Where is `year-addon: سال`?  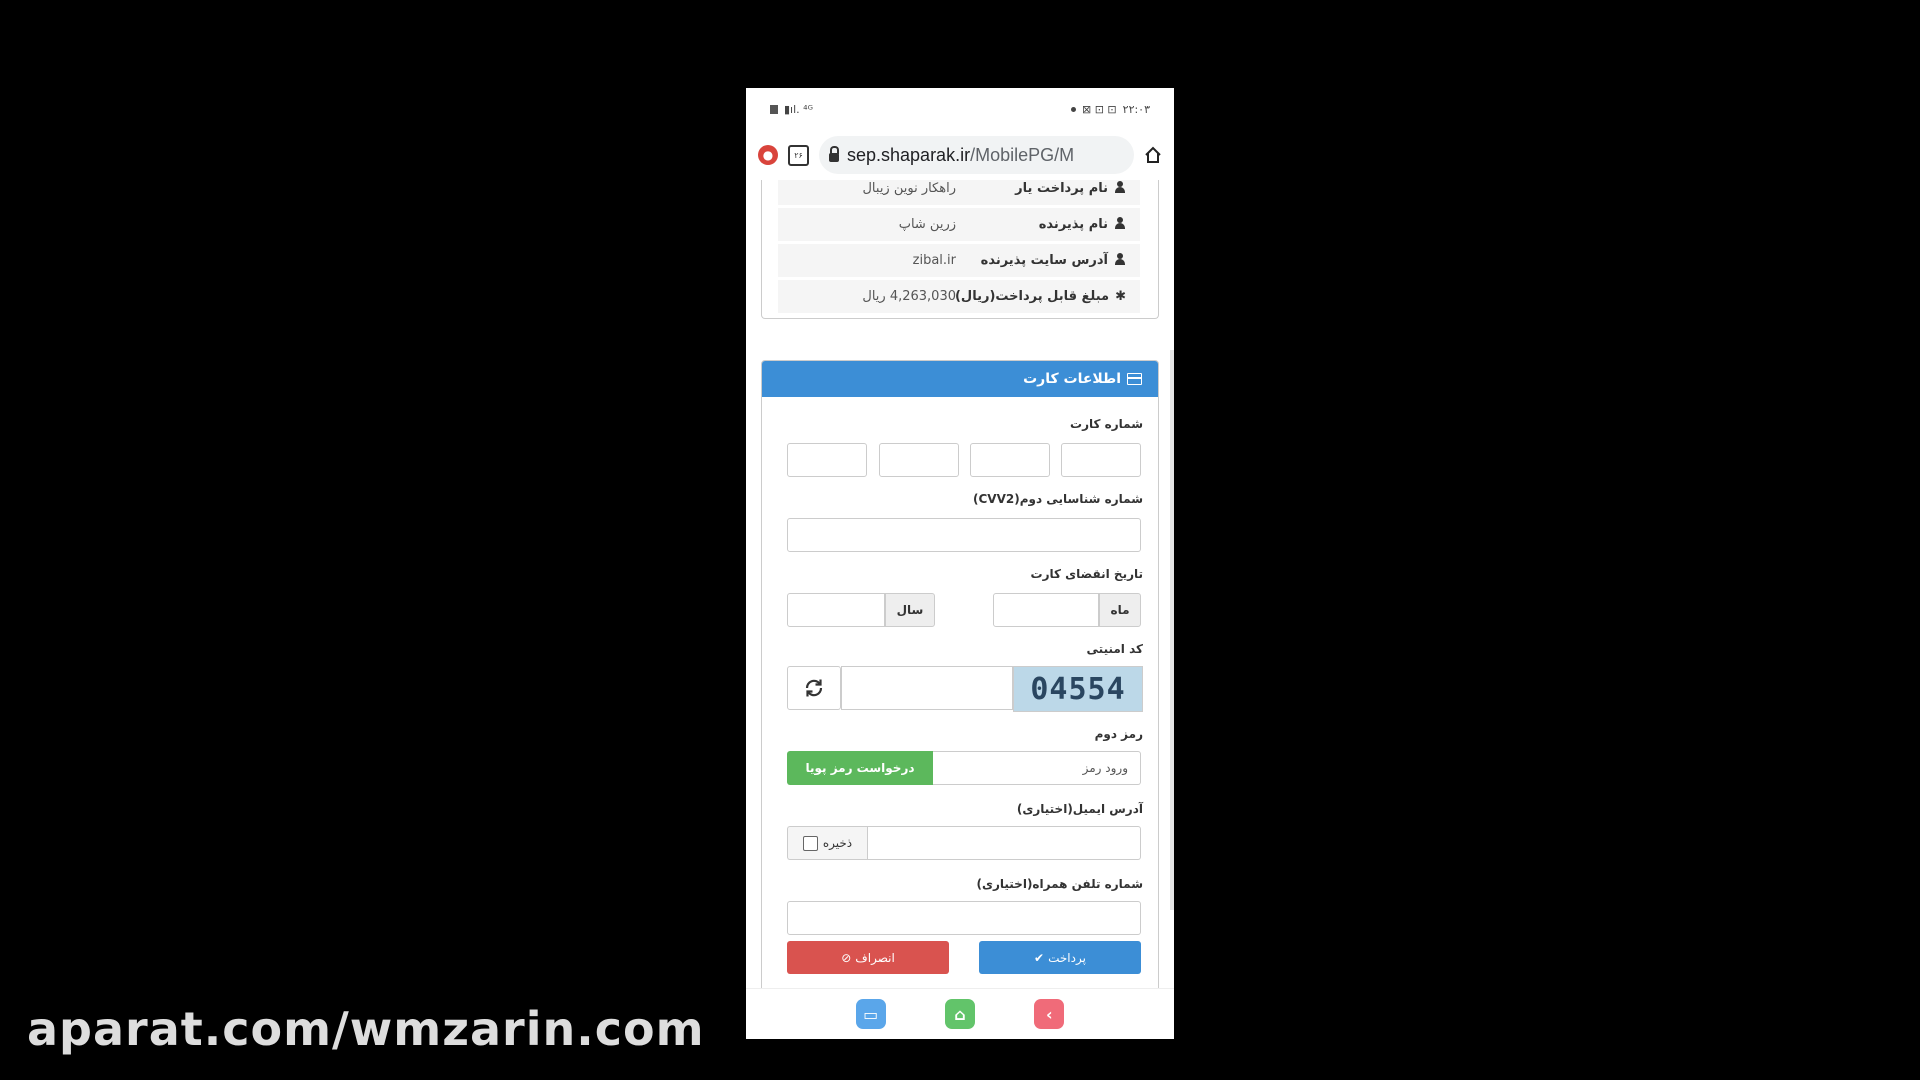
year-addon: سال is located at coordinates (910, 610).